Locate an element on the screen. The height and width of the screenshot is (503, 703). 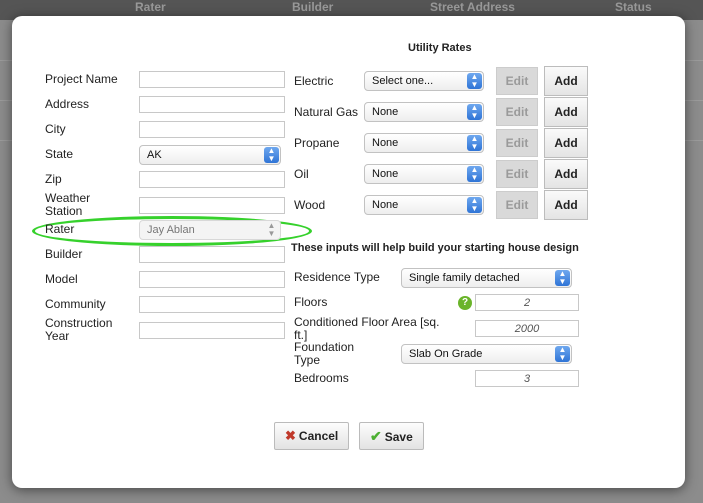
state-select: AK ▲ ▼ is located at coordinates (210, 155).